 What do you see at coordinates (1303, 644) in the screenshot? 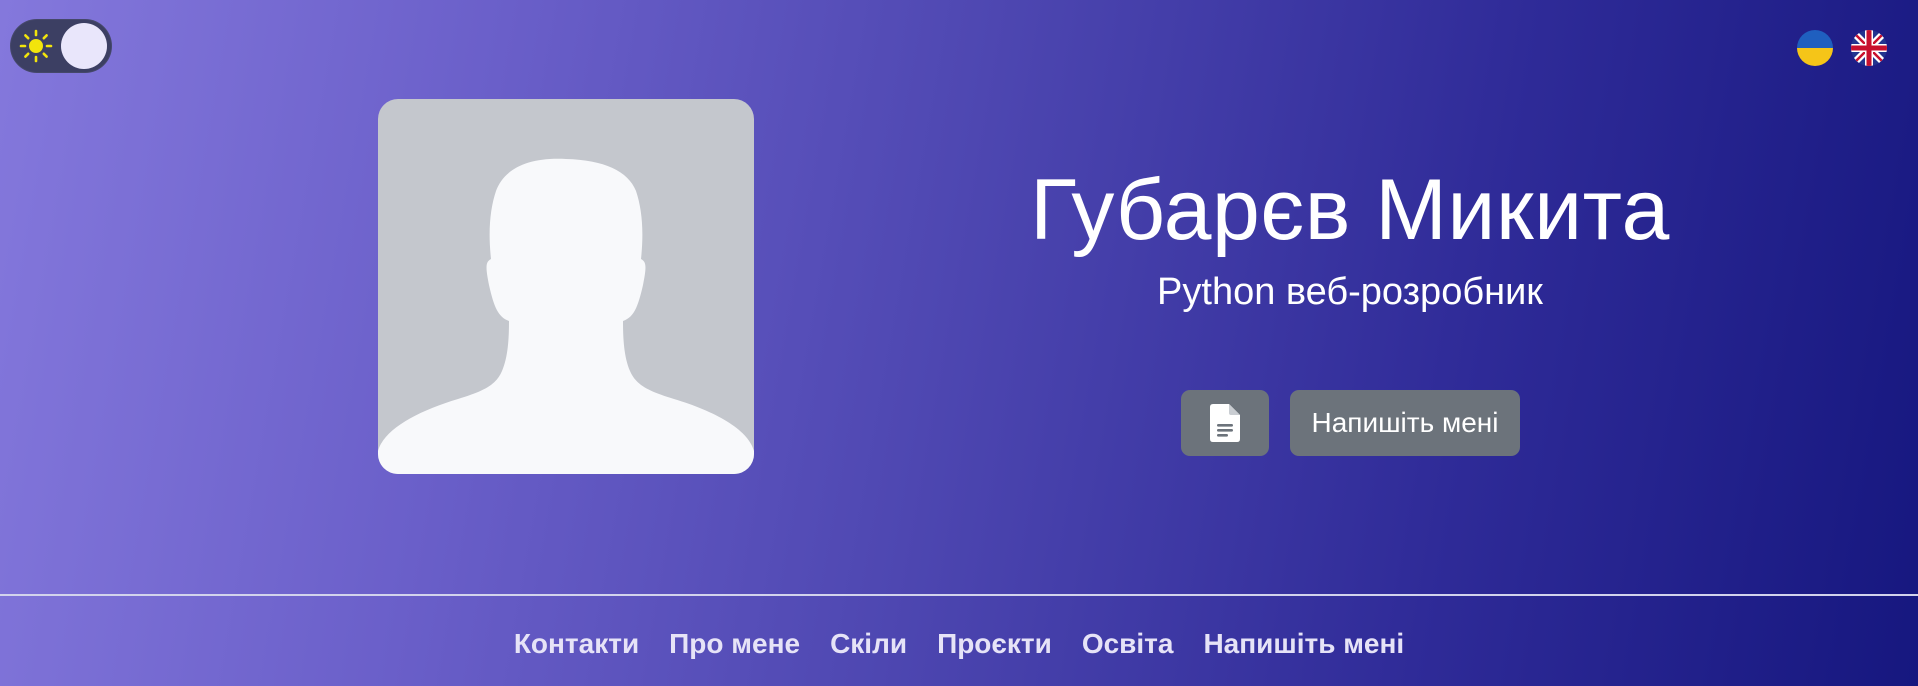
I see `nav-item-contact-me: Напишіть мені` at bounding box center [1303, 644].